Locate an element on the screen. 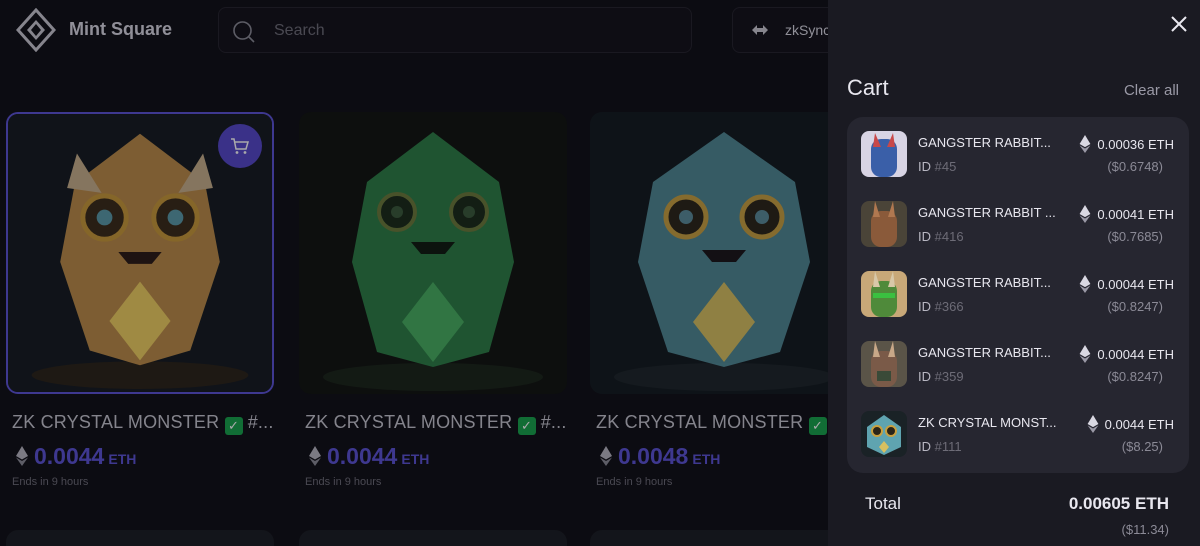 The height and width of the screenshot is (546, 1200). cart-item-price: 0.00041 ETH is located at coordinates (1126, 214).